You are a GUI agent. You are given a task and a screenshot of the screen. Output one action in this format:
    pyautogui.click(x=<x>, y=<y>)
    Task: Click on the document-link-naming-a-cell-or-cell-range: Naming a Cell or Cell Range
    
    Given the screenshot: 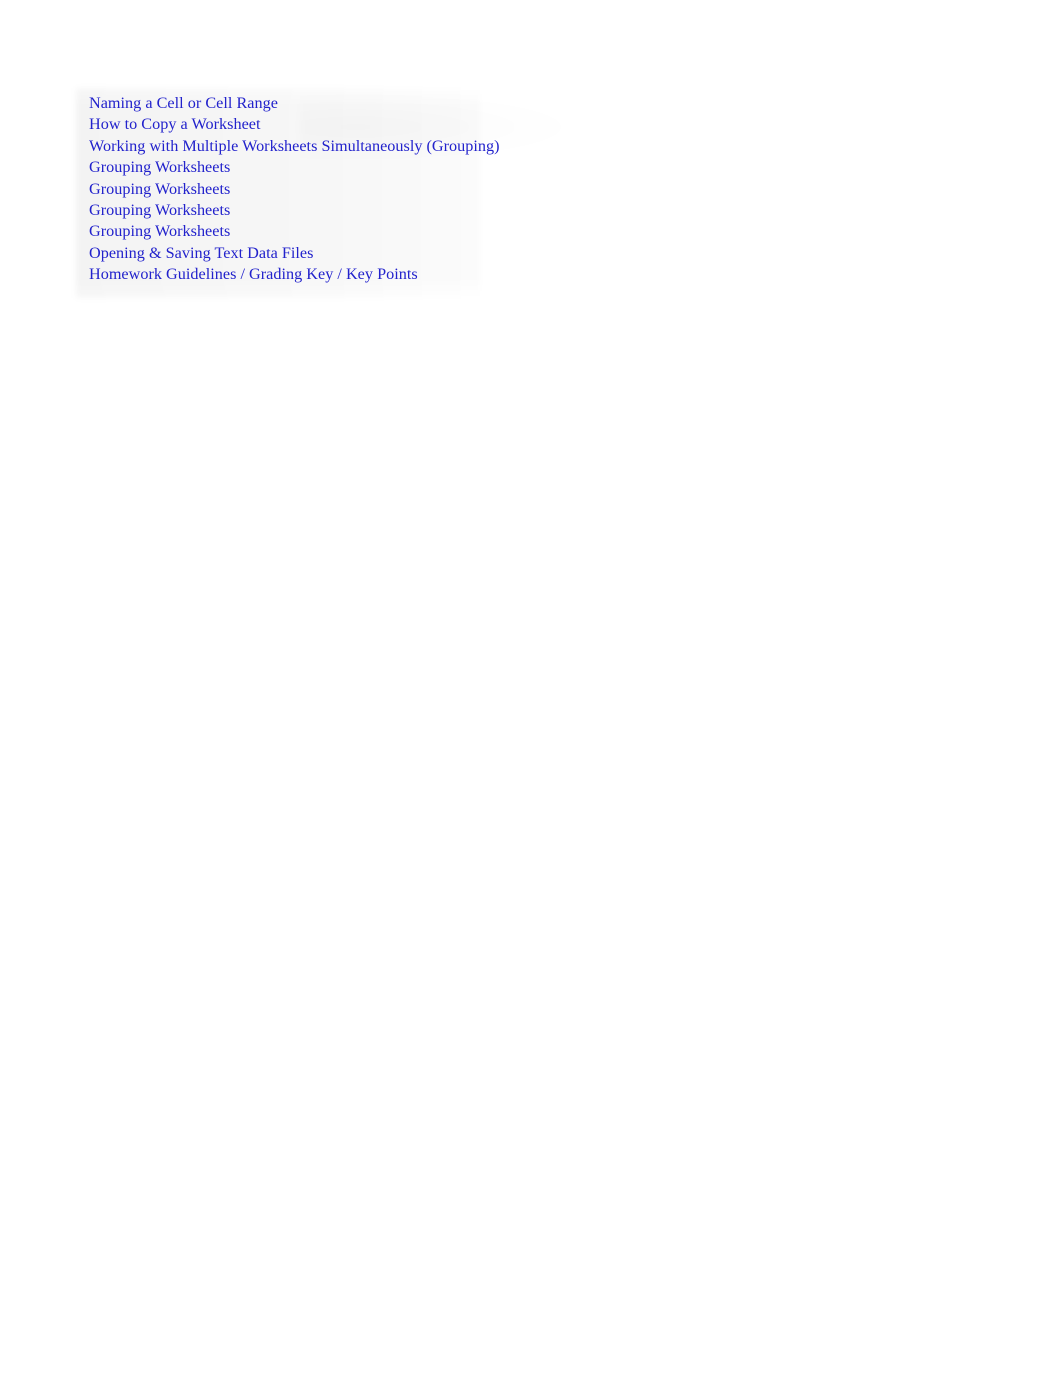 What is the action you would take?
    pyautogui.click(x=294, y=103)
    